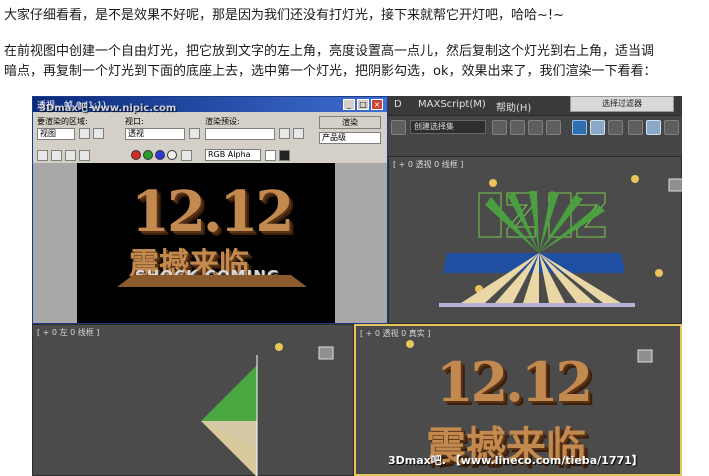 The width and height of the screenshot is (709, 476). What do you see at coordinates (653, 127) in the screenshot?
I see `quick-render-icon` at bounding box center [653, 127].